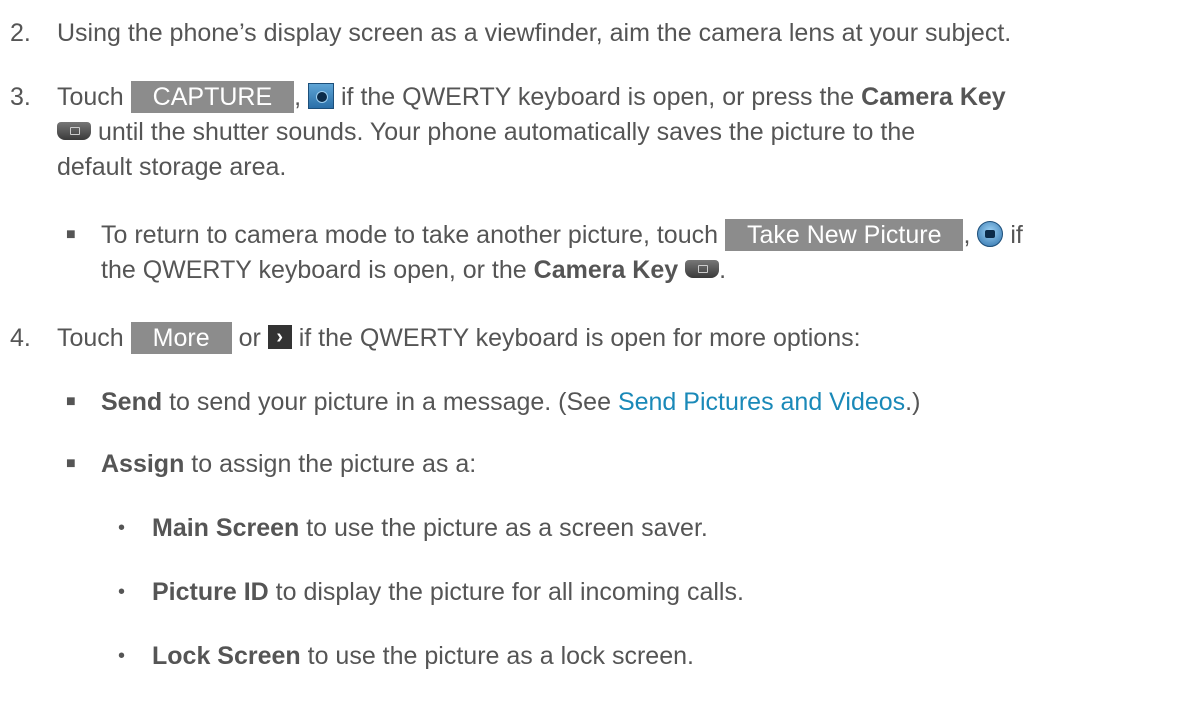 This screenshot has height=705, width=1187. What do you see at coordinates (212, 96) in the screenshot?
I see `capture-button: CAPTURE` at bounding box center [212, 96].